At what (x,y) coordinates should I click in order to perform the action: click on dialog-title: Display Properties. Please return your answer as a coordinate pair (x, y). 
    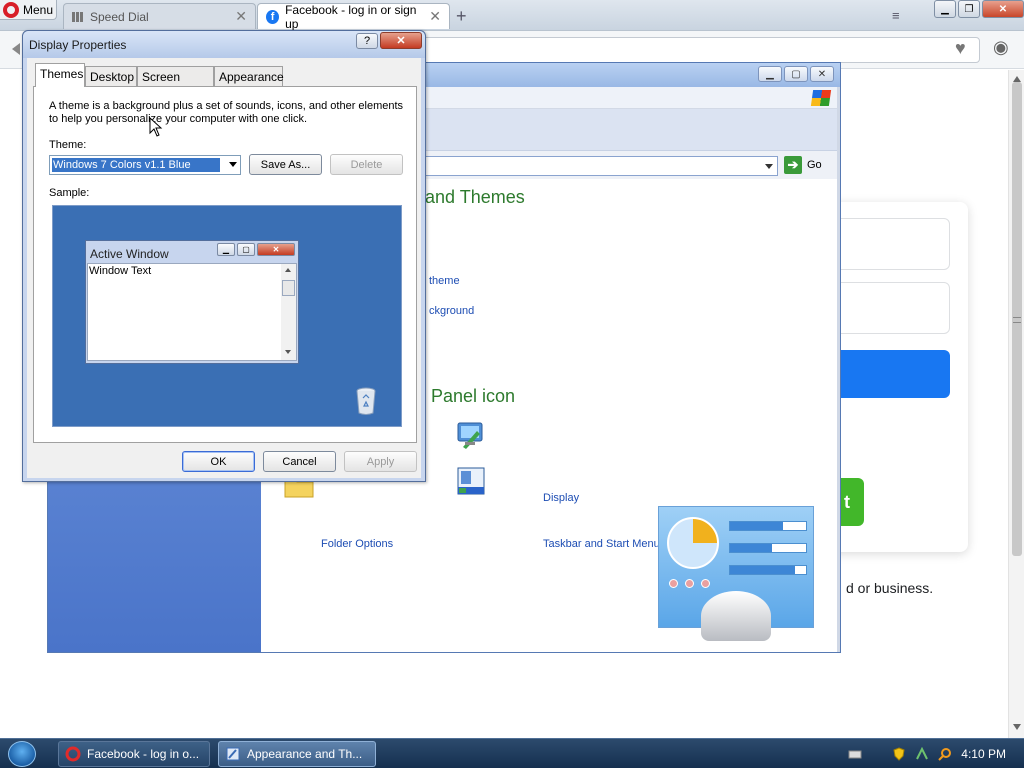
    Looking at the image, I should click on (78, 45).